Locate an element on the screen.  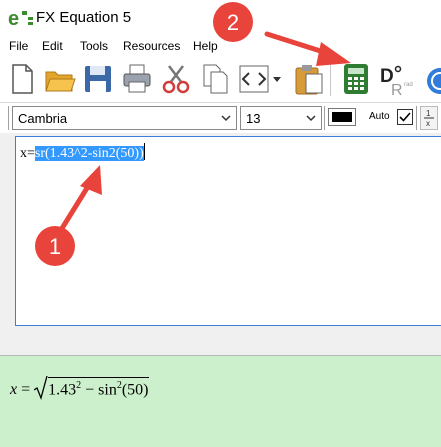
rendered-equation: x = 1.432 − sin2(50) is located at coordinates (79, 388).